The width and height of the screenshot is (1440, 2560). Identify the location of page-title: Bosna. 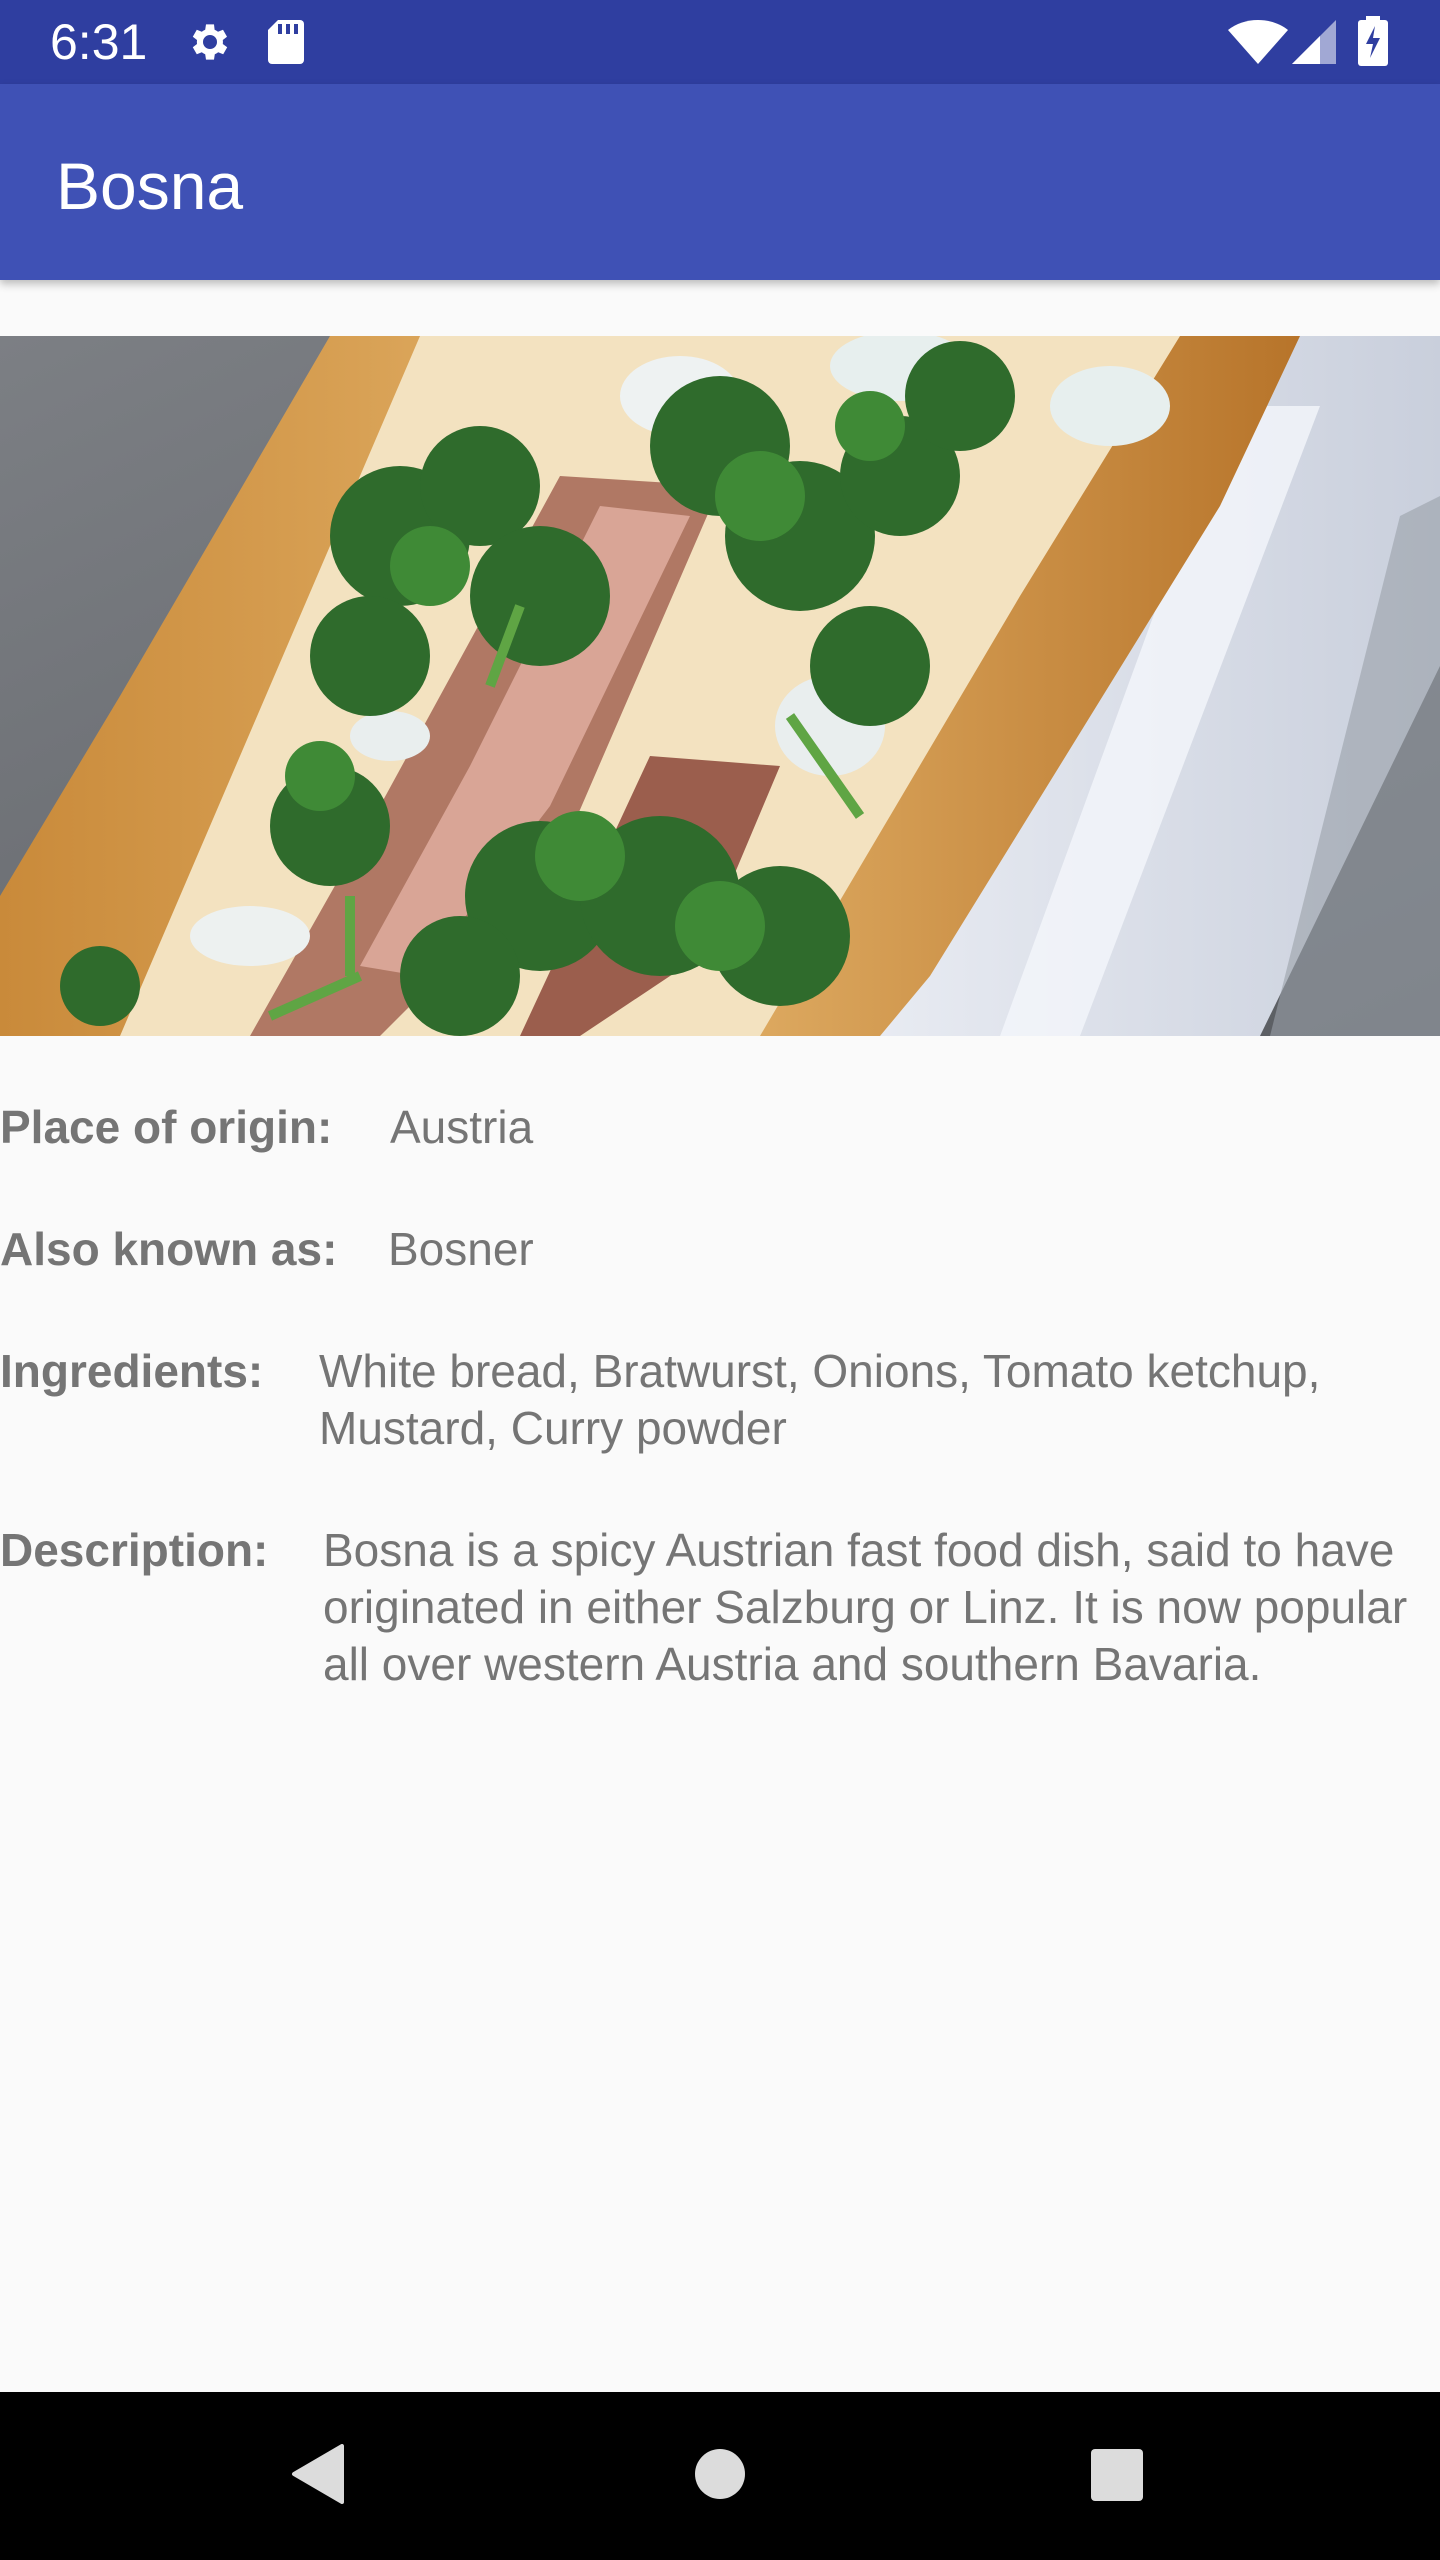
(150, 186).